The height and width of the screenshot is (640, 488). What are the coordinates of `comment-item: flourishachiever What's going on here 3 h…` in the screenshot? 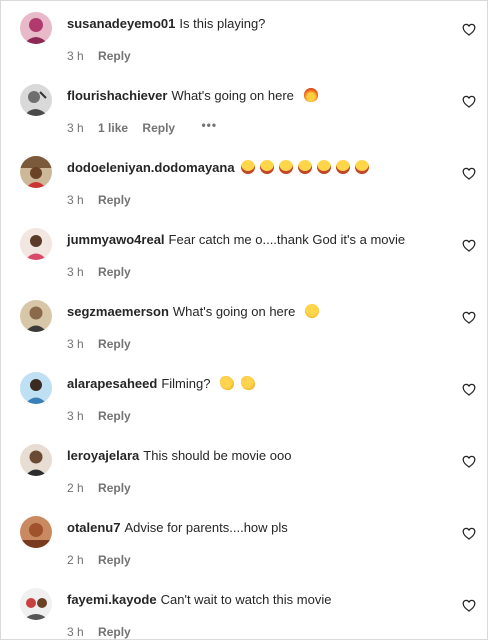 It's located at (244, 109).